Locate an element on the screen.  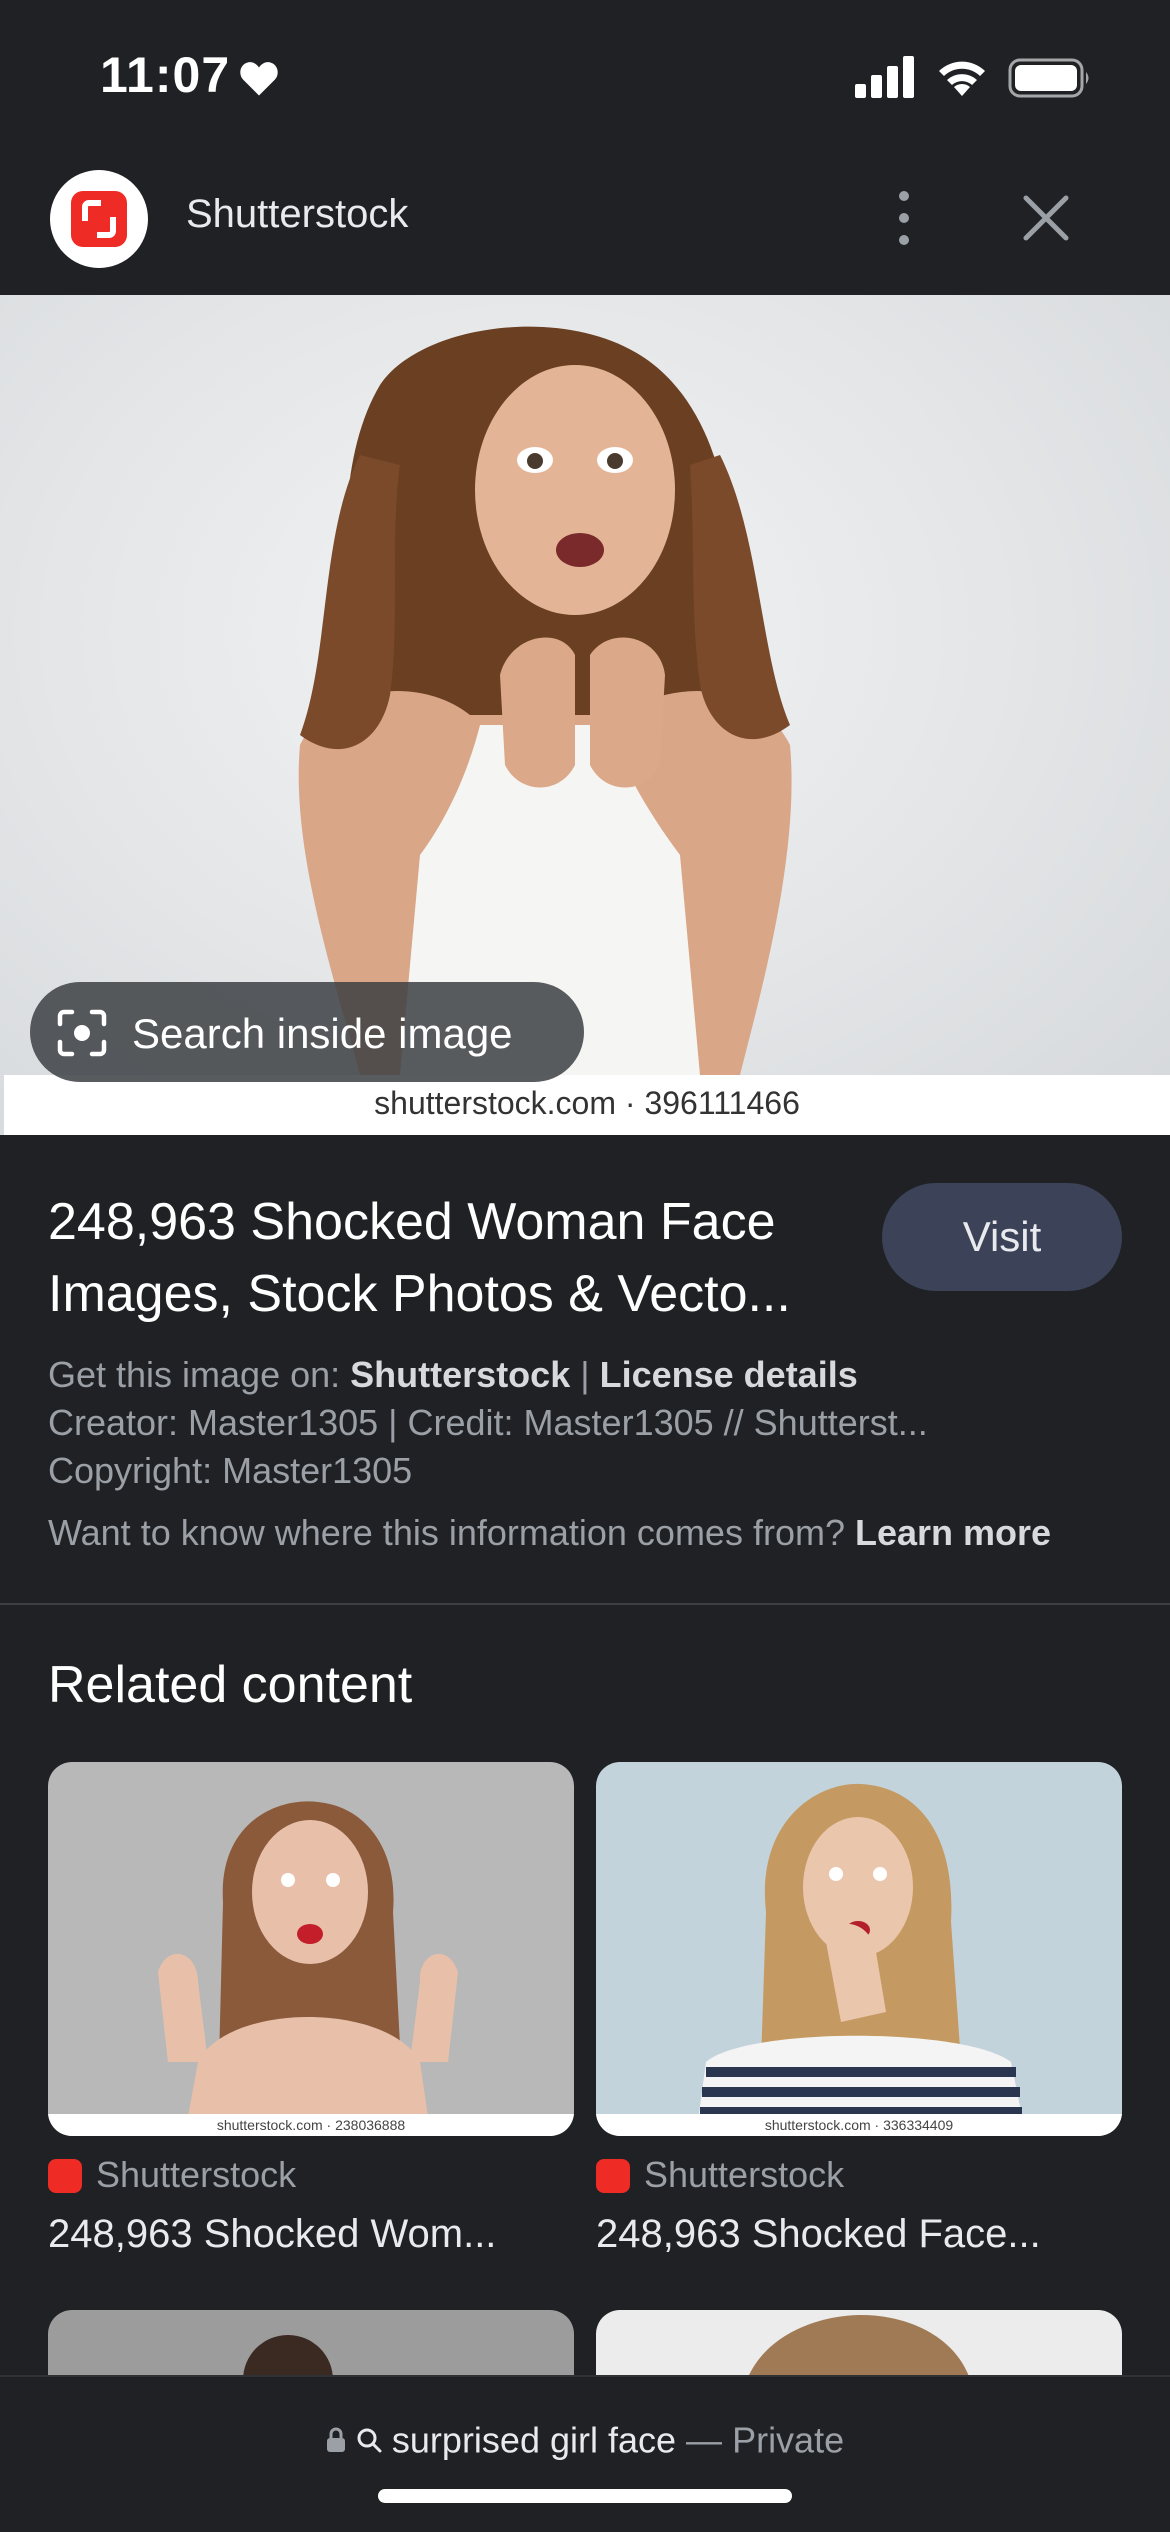
shutterstock-logo is located at coordinates (99, 219).